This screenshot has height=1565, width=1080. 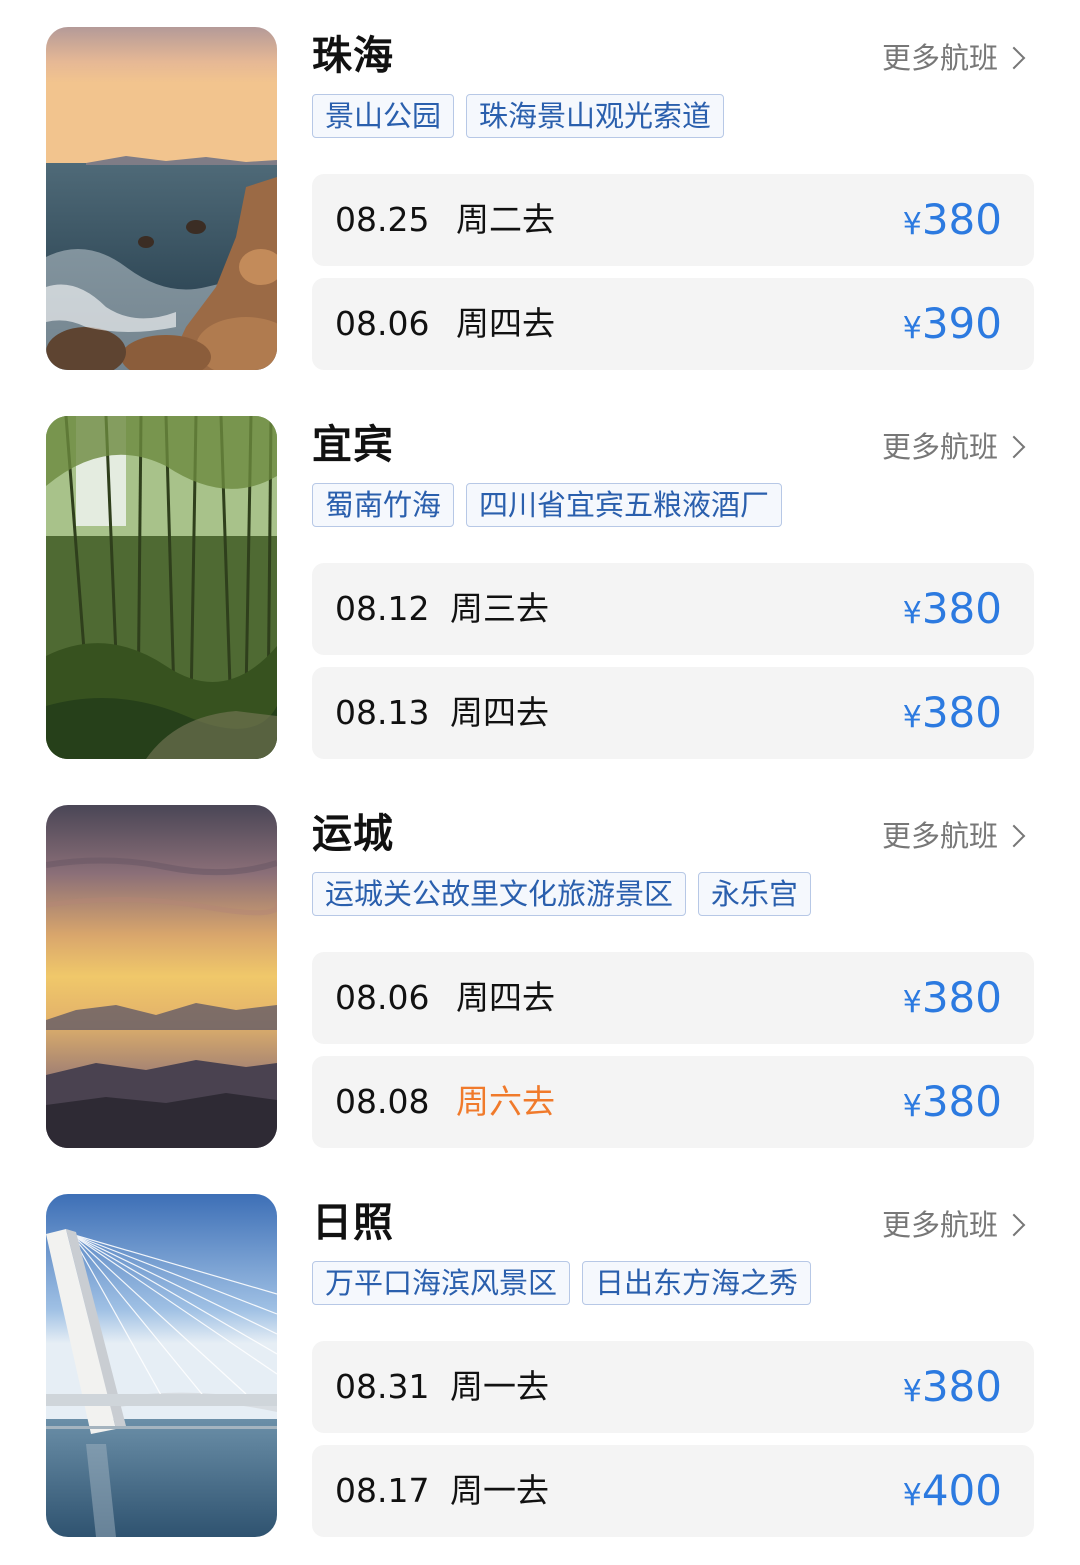 What do you see at coordinates (353, 834) in the screenshot?
I see `city-name: 运城` at bounding box center [353, 834].